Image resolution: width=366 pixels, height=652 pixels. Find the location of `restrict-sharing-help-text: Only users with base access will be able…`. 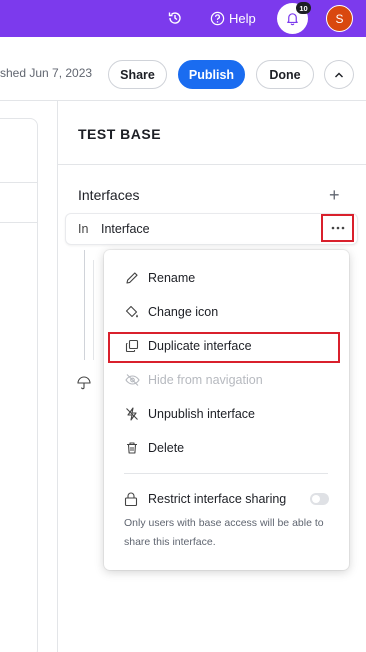

restrict-sharing-help-text: Only users with base access will be able… is located at coordinates (224, 532).